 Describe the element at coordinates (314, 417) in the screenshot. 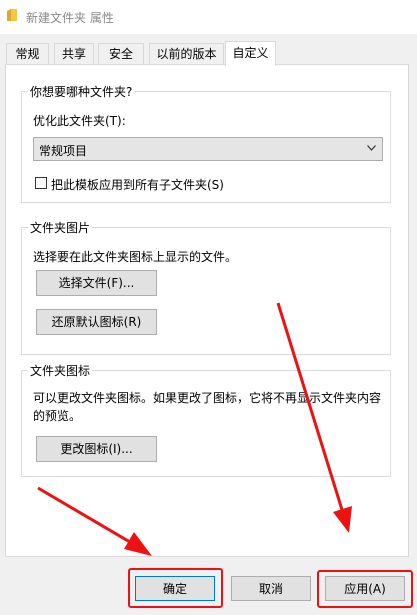

I see `arrow-to-apply` at that location.